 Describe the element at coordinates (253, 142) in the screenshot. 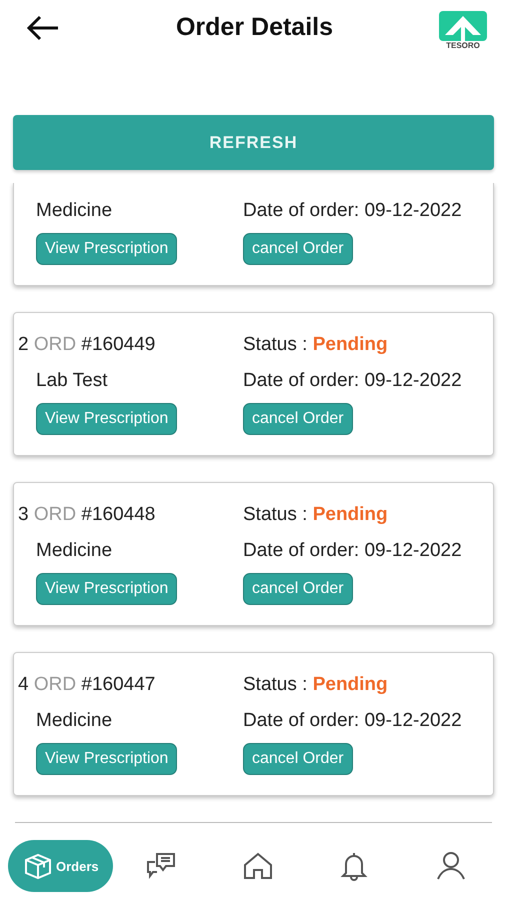

I see `refresh-button: REFRESH` at that location.